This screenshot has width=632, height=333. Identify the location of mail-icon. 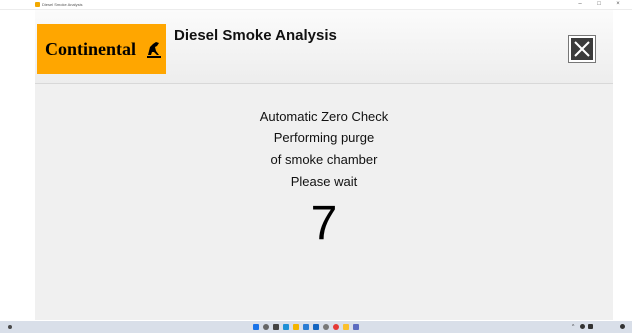
(316, 327).